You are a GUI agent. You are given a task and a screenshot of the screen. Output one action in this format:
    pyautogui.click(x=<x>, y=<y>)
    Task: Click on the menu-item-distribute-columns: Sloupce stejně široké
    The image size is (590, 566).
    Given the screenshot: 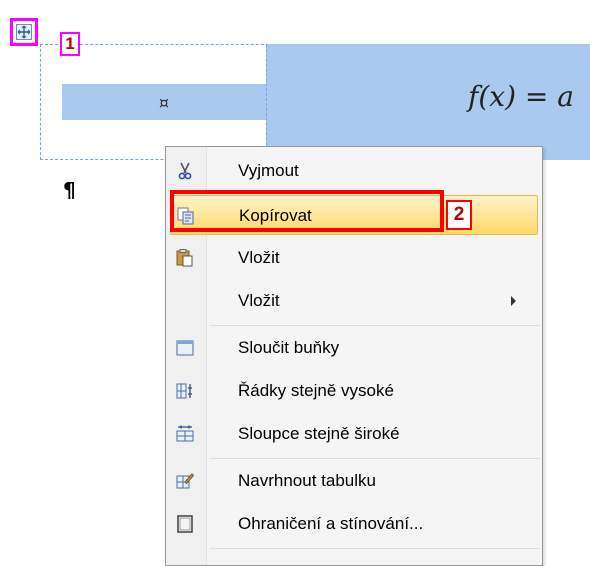 What is the action you would take?
    pyautogui.click(x=354, y=434)
    